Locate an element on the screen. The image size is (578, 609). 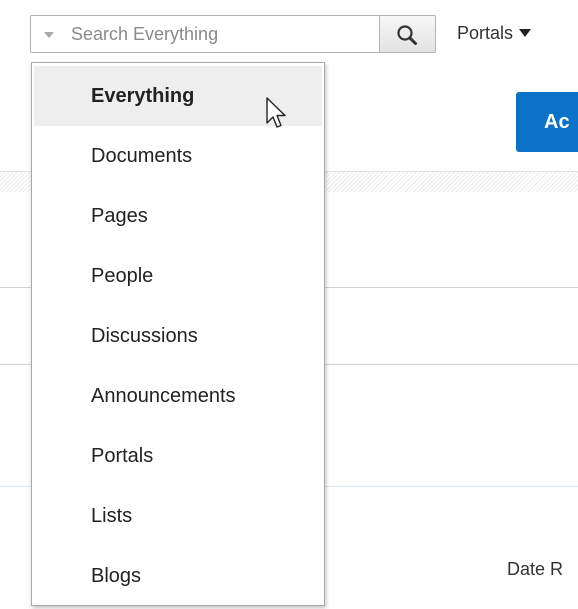
scope-toggle-caret-down-icon is located at coordinates (49, 35).